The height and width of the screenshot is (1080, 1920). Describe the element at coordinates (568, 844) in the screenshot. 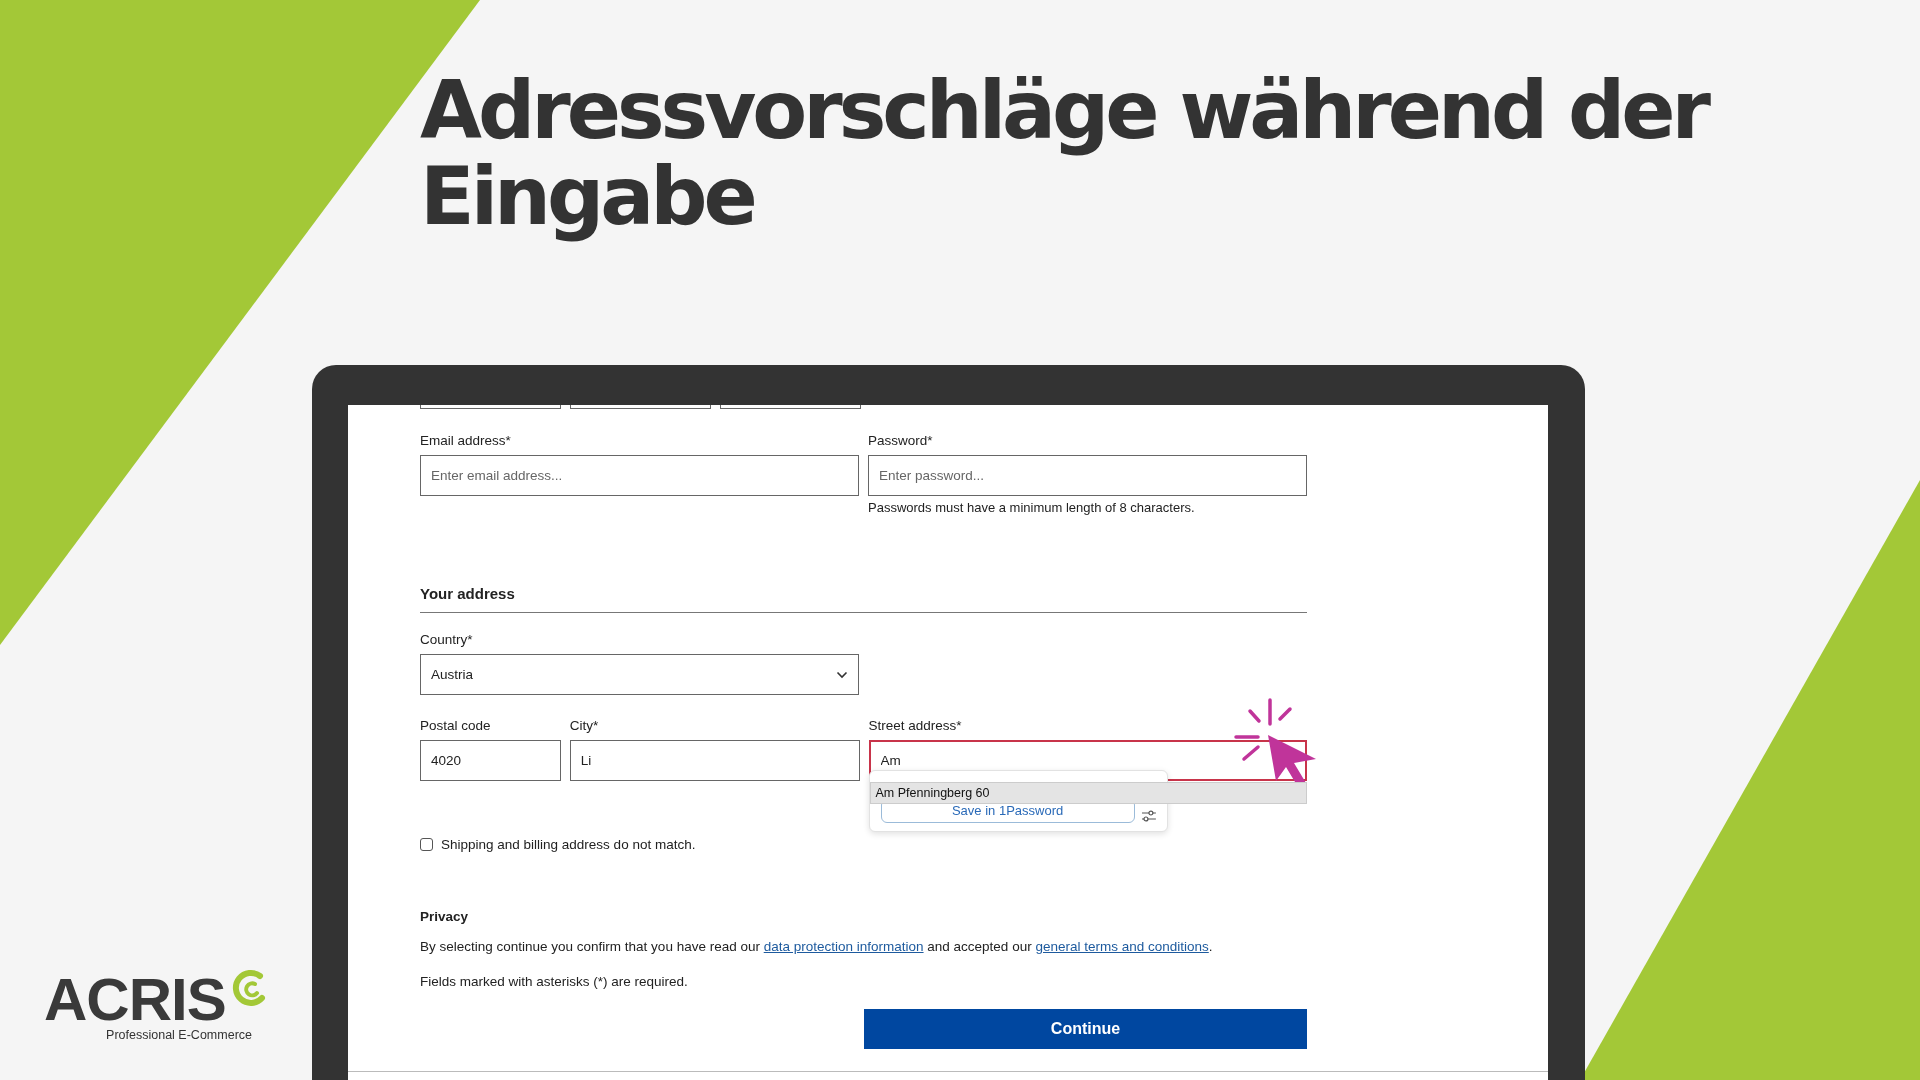

I see `checkbox-label: Shipping and billing address do not match.` at that location.